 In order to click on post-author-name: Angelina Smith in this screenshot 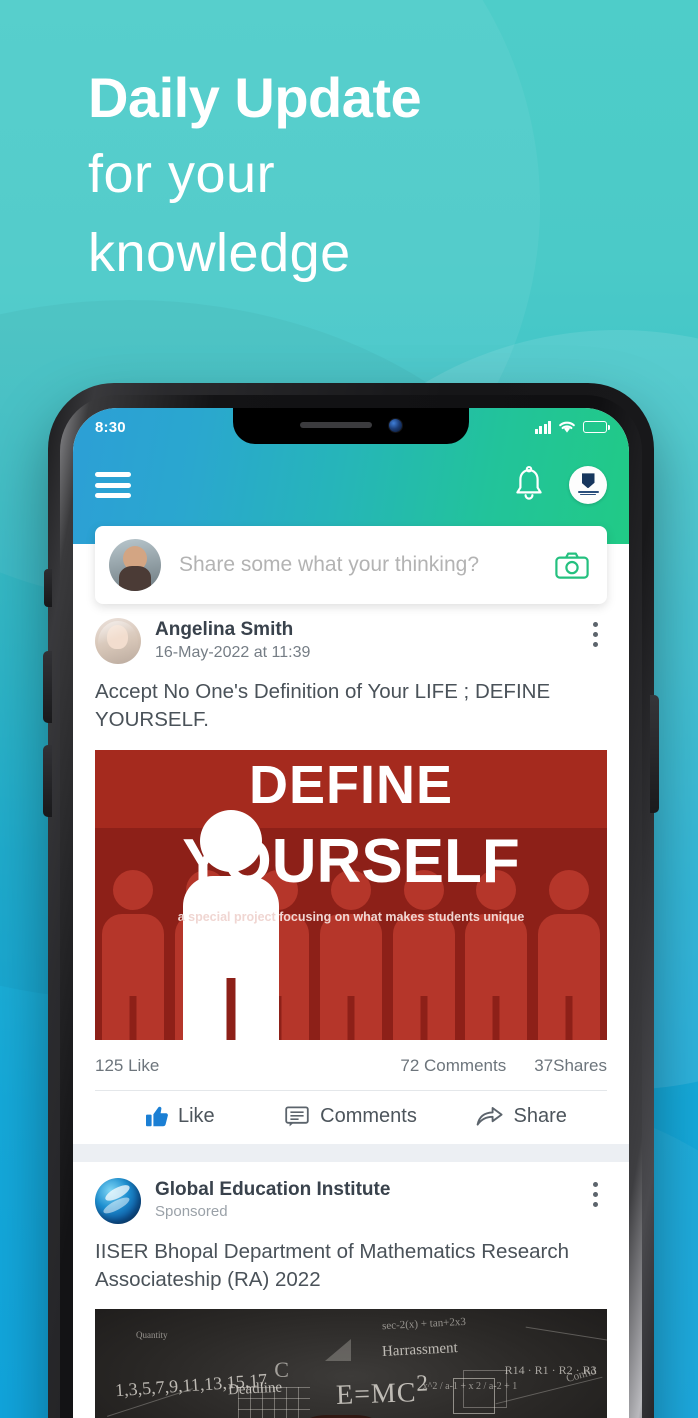, I will do `click(362, 630)`.